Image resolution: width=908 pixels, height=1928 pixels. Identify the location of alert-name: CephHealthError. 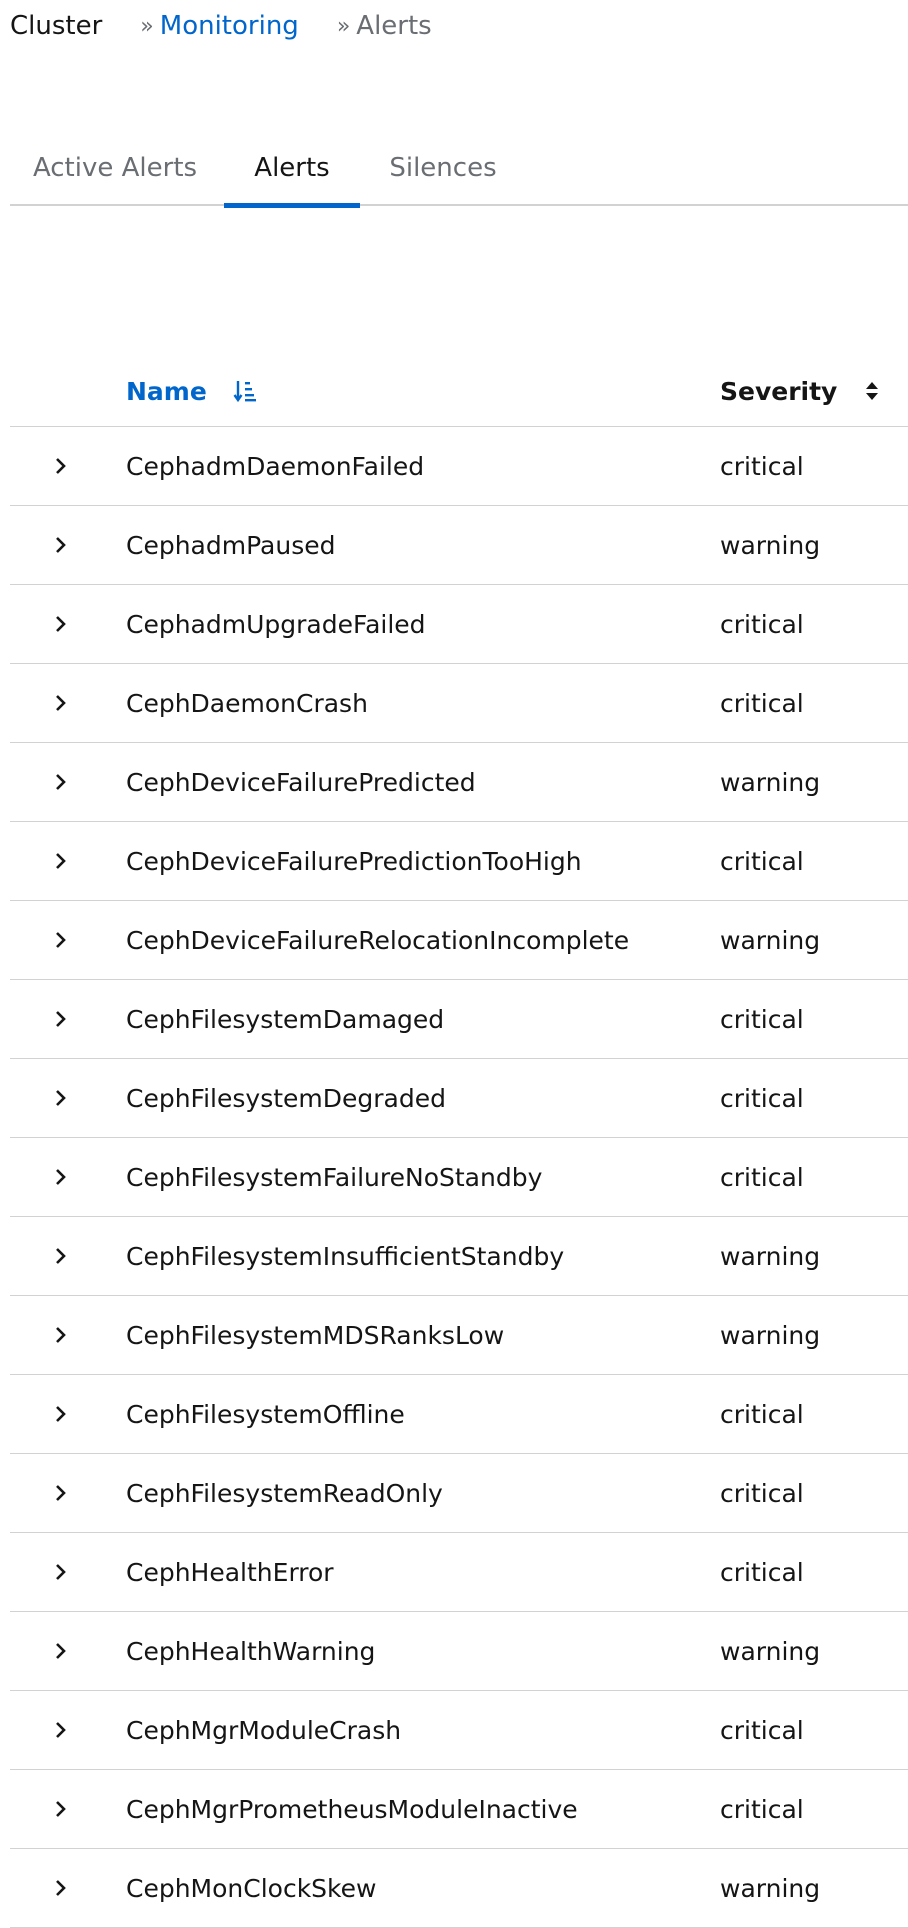
(230, 1572).